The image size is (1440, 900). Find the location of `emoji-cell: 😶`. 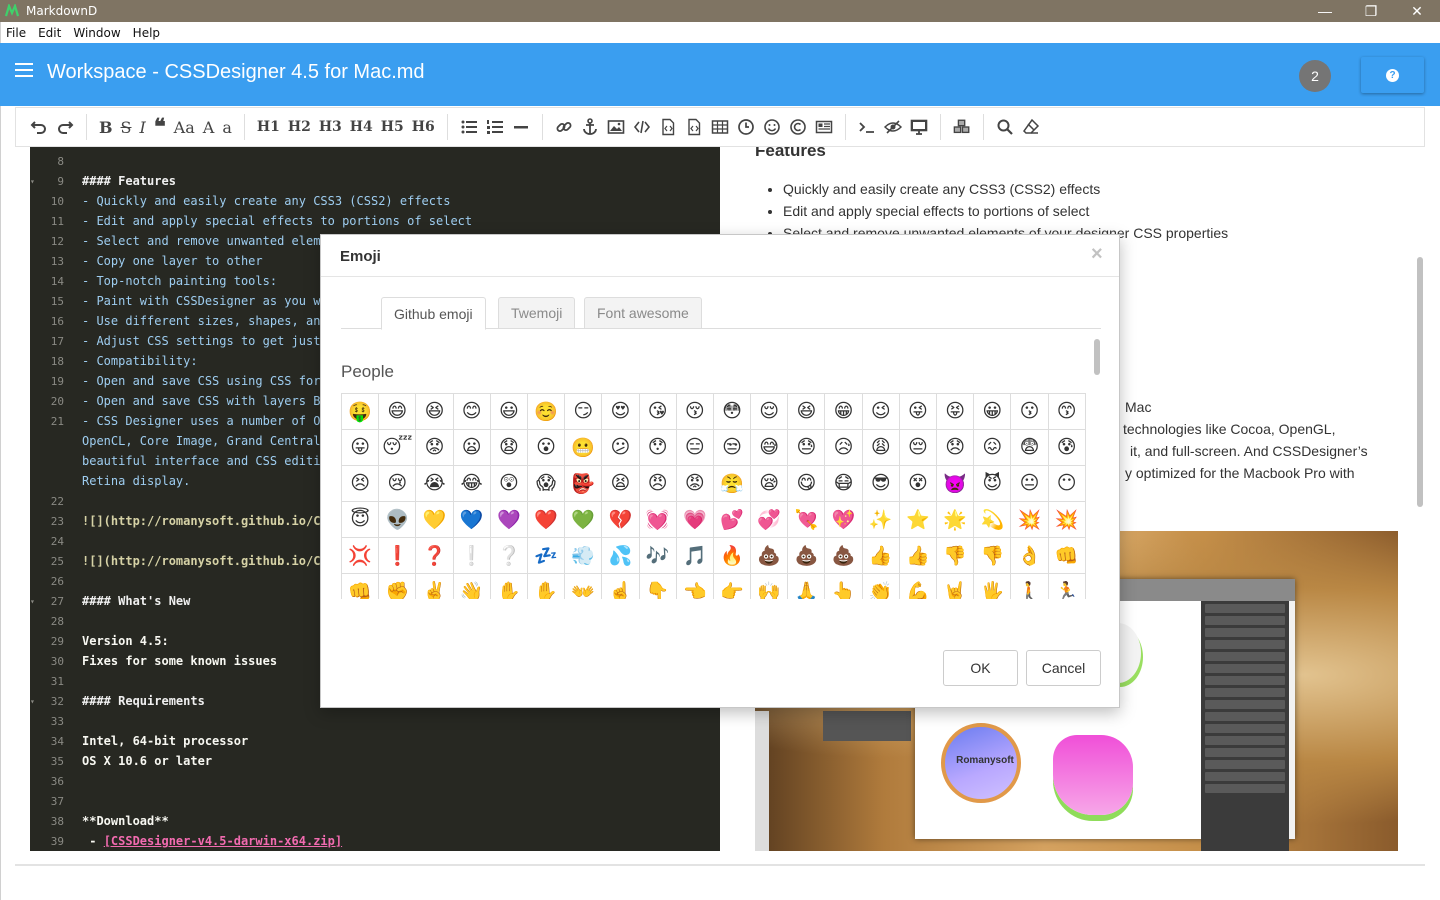

emoji-cell: 😶 is located at coordinates (1067, 484).